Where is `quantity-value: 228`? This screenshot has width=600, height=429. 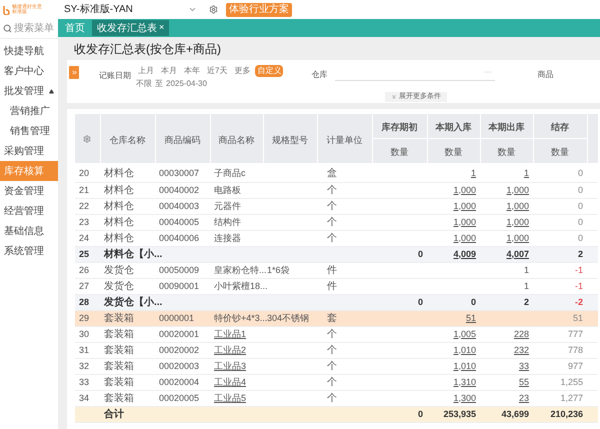
quantity-value: 228 is located at coordinates (521, 333).